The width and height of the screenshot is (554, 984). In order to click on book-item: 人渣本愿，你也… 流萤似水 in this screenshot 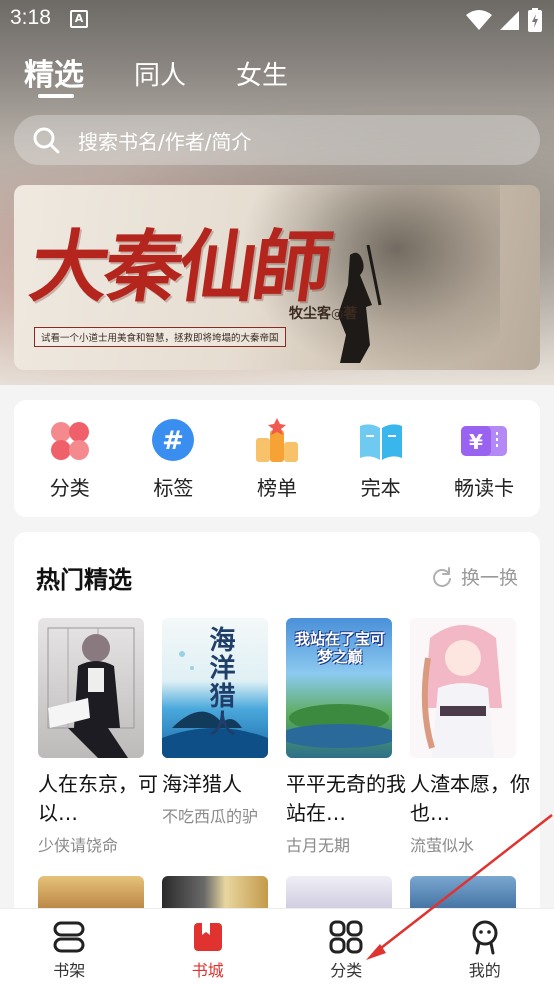, I will do `click(470, 737)`.